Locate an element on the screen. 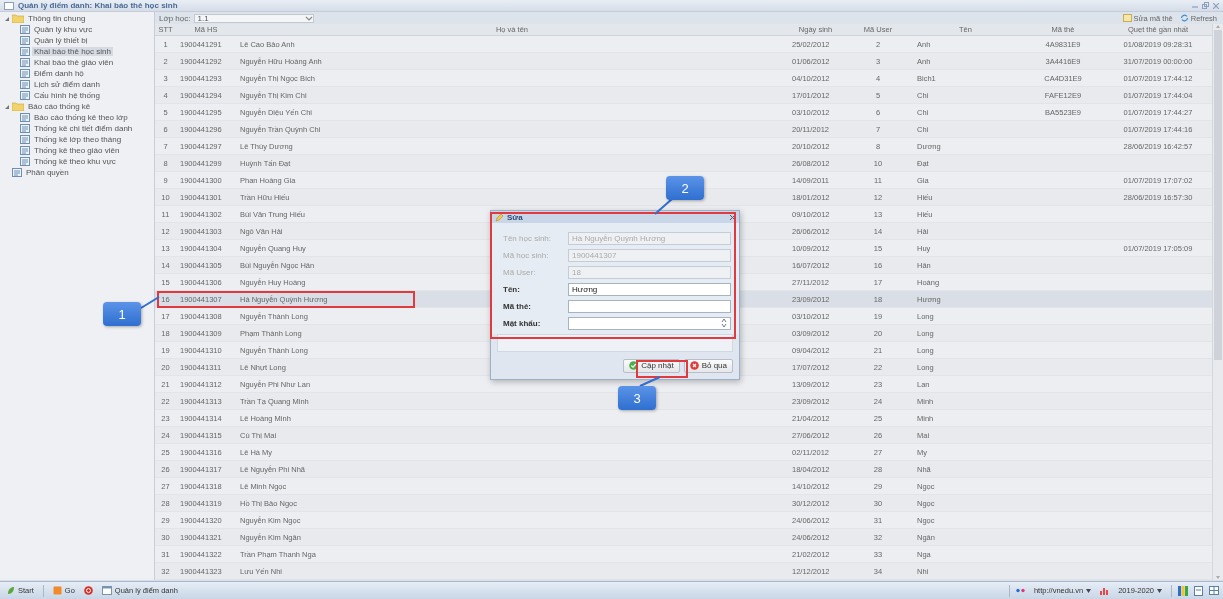 The width and height of the screenshot is (1223, 599). field-label: Mã học sinh: is located at coordinates (526, 255).